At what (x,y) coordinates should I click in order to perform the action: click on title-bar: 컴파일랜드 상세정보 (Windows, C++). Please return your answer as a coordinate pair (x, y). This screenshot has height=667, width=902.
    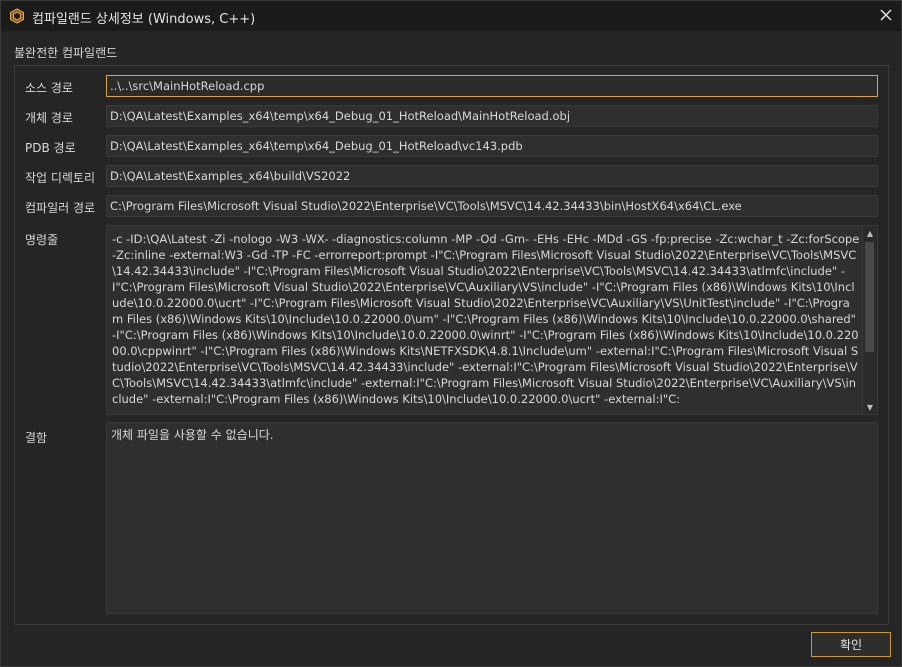
    Looking at the image, I should click on (451, 16).